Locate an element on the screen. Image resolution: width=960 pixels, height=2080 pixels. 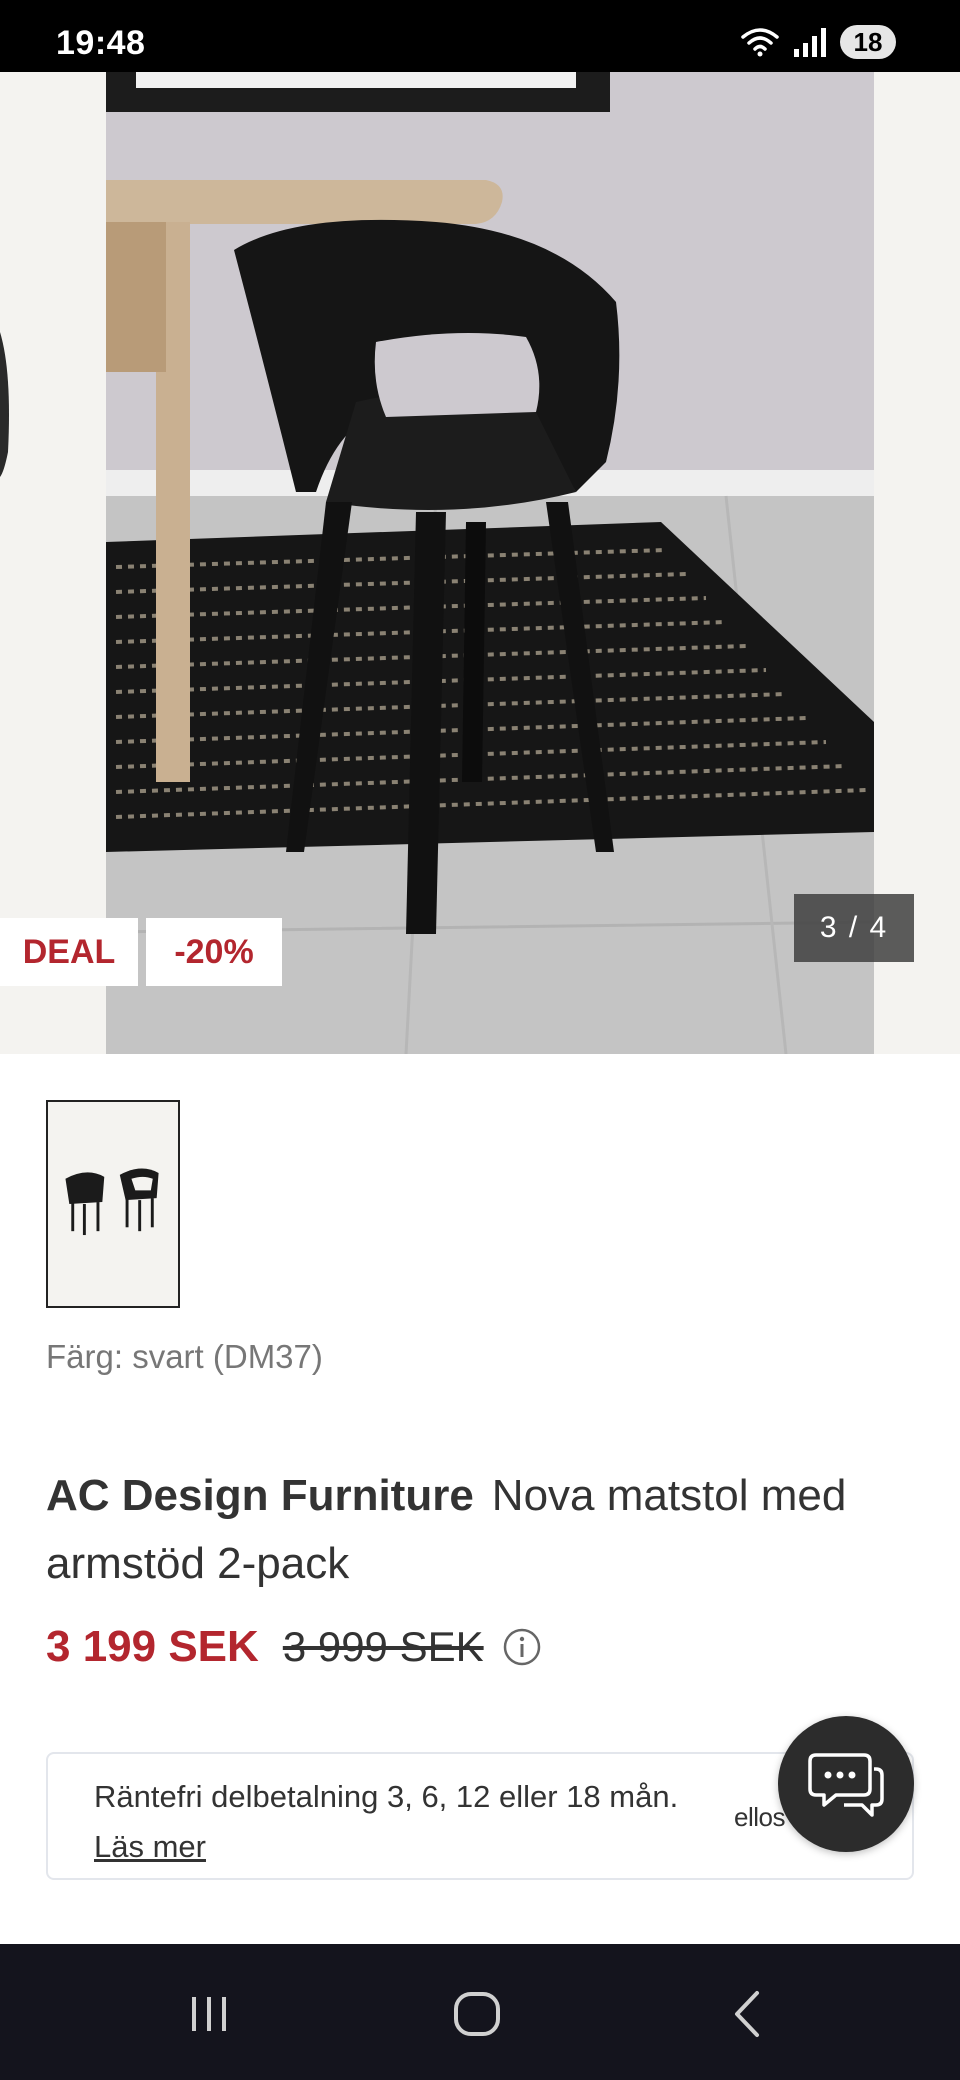
navigation-bar is located at coordinates (480, 2012).